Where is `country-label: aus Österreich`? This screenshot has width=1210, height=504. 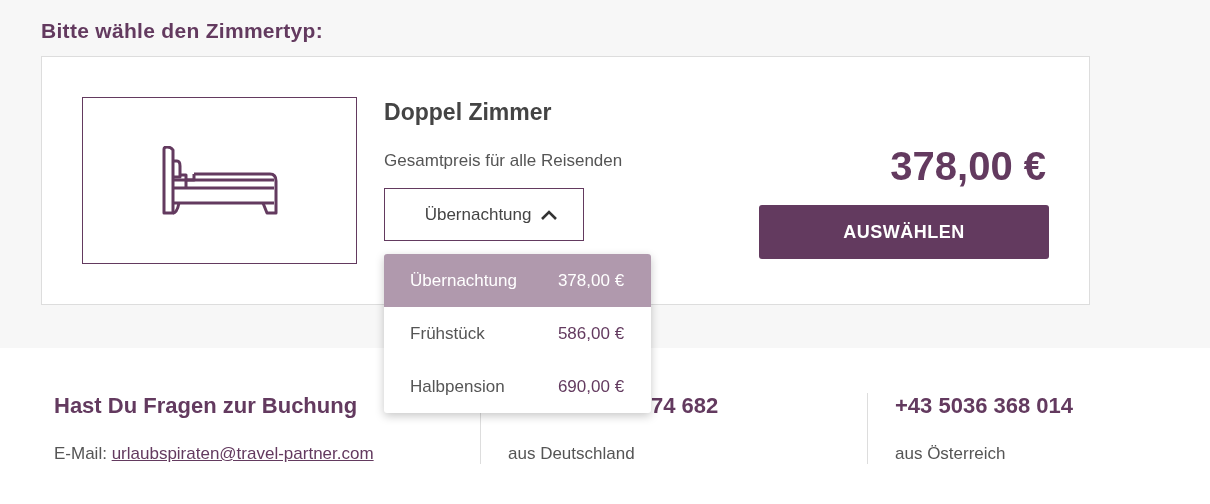 country-label: aus Österreich is located at coordinates (950, 453).